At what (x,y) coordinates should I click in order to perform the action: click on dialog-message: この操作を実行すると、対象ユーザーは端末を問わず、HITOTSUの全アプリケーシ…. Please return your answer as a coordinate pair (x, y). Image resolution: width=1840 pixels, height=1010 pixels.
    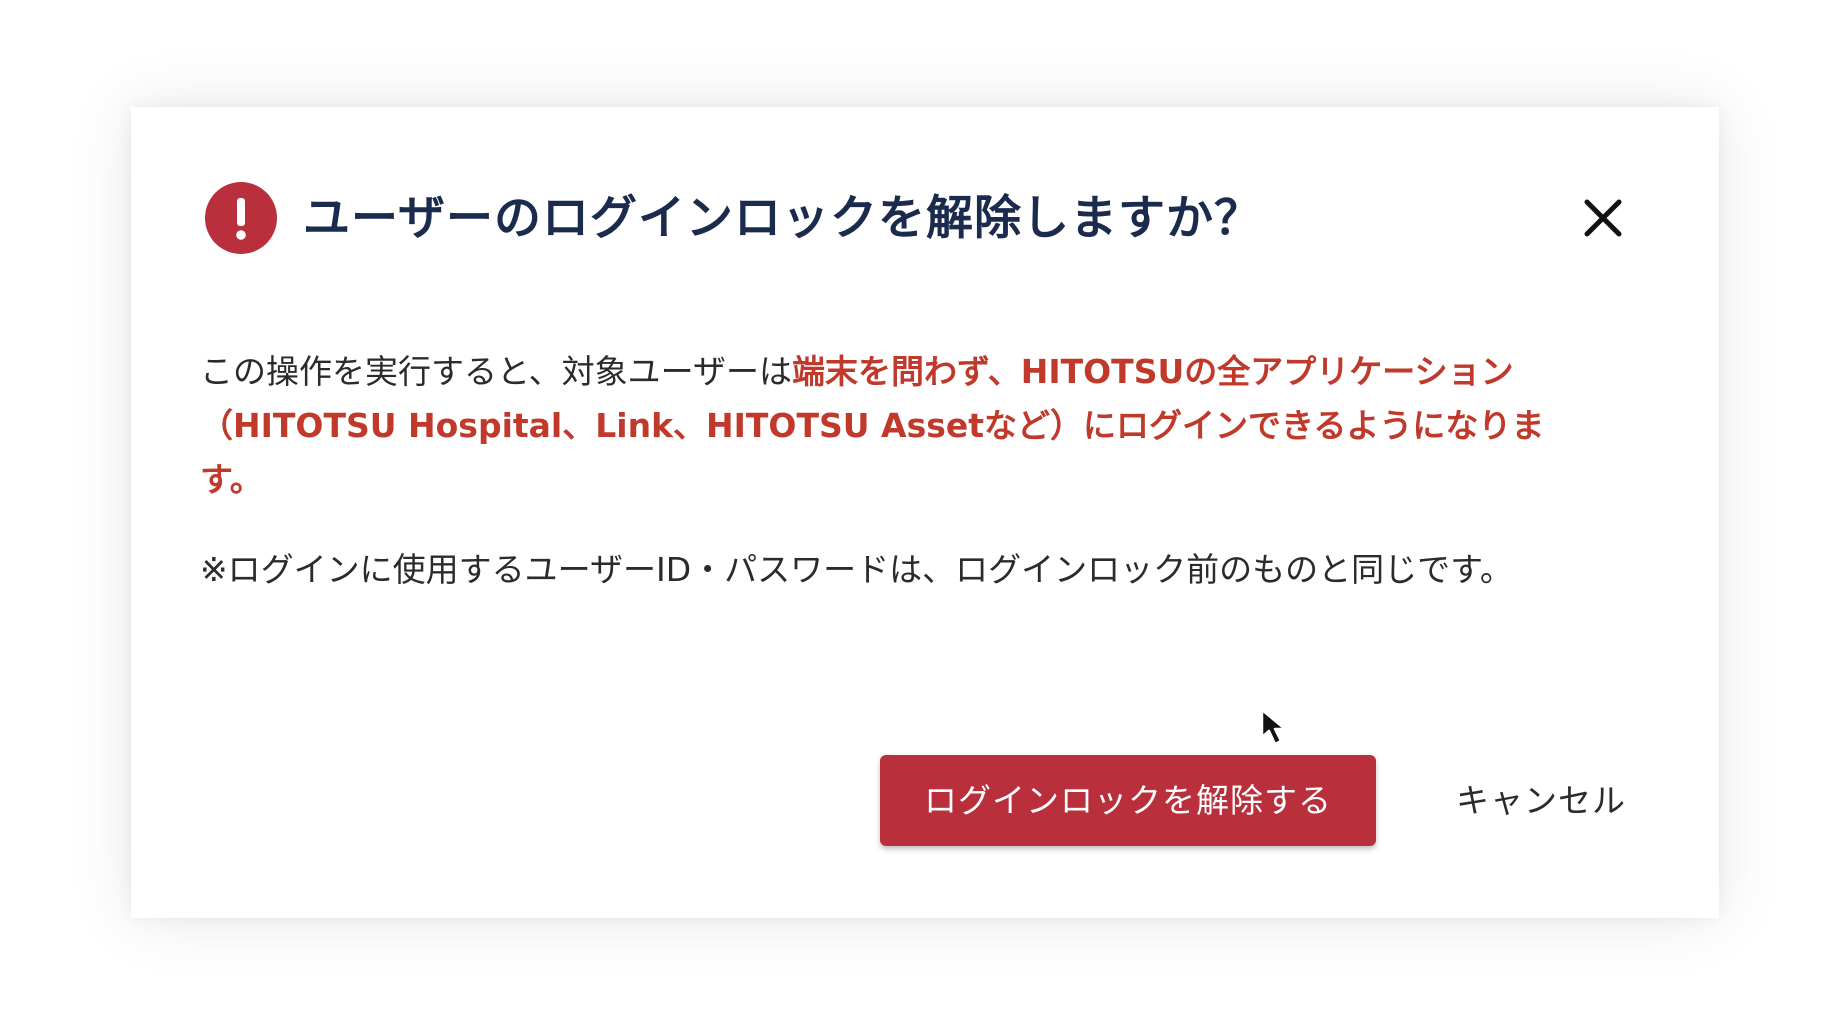
    Looking at the image, I should click on (980, 426).